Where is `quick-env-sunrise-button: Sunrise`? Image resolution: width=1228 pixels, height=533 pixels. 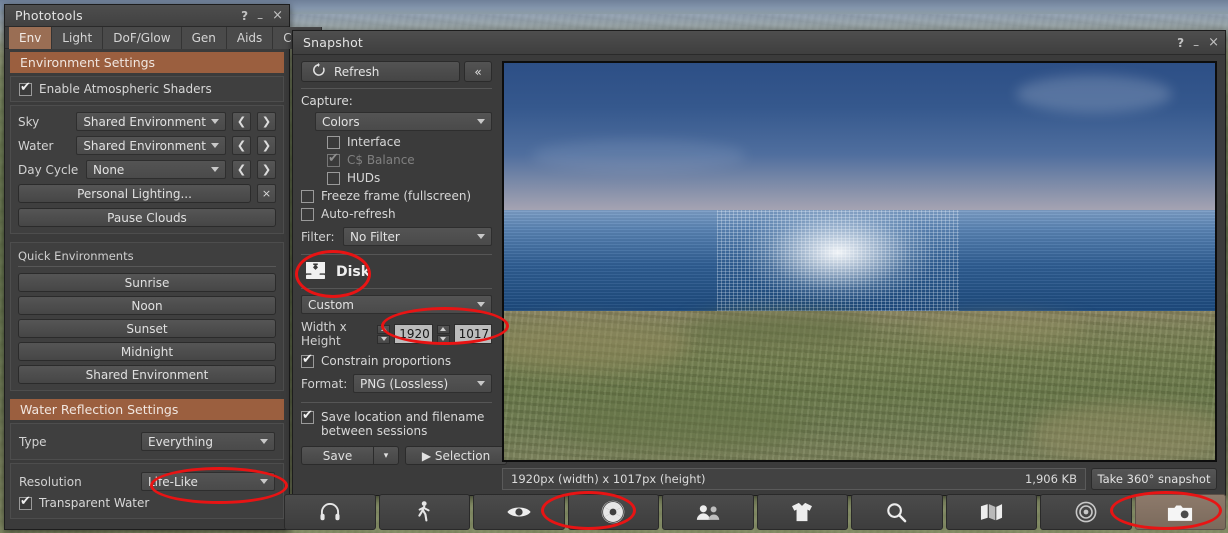 quick-env-sunrise-button: Sunrise is located at coordinates (147, 282).